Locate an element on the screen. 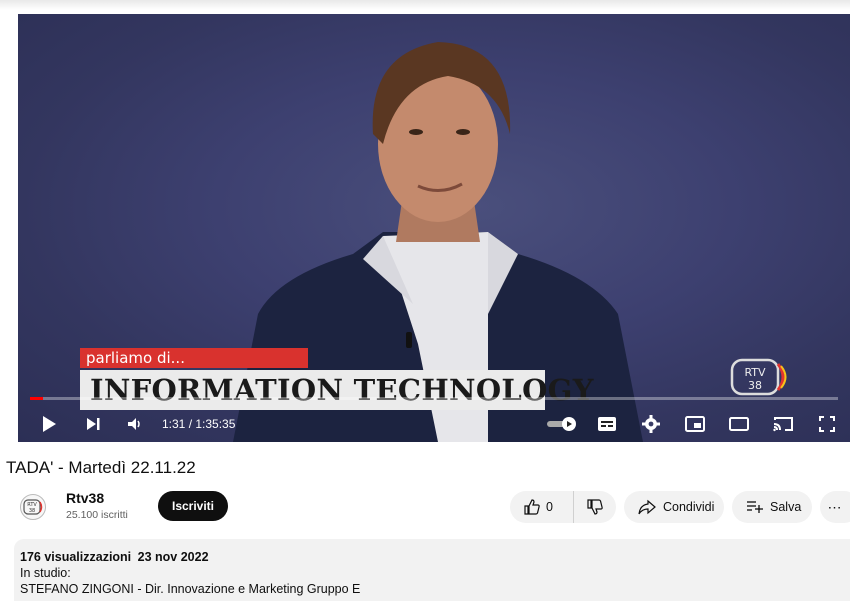  overlay-title: INFORMATION TECHNOLOGY is located at coordinates (336, 390).